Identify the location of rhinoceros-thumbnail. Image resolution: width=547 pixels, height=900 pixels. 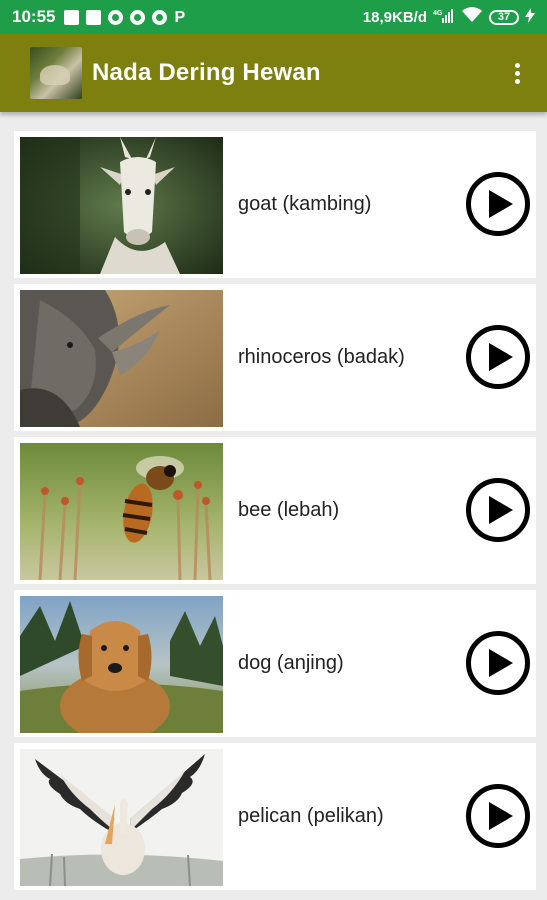
(121, 358).